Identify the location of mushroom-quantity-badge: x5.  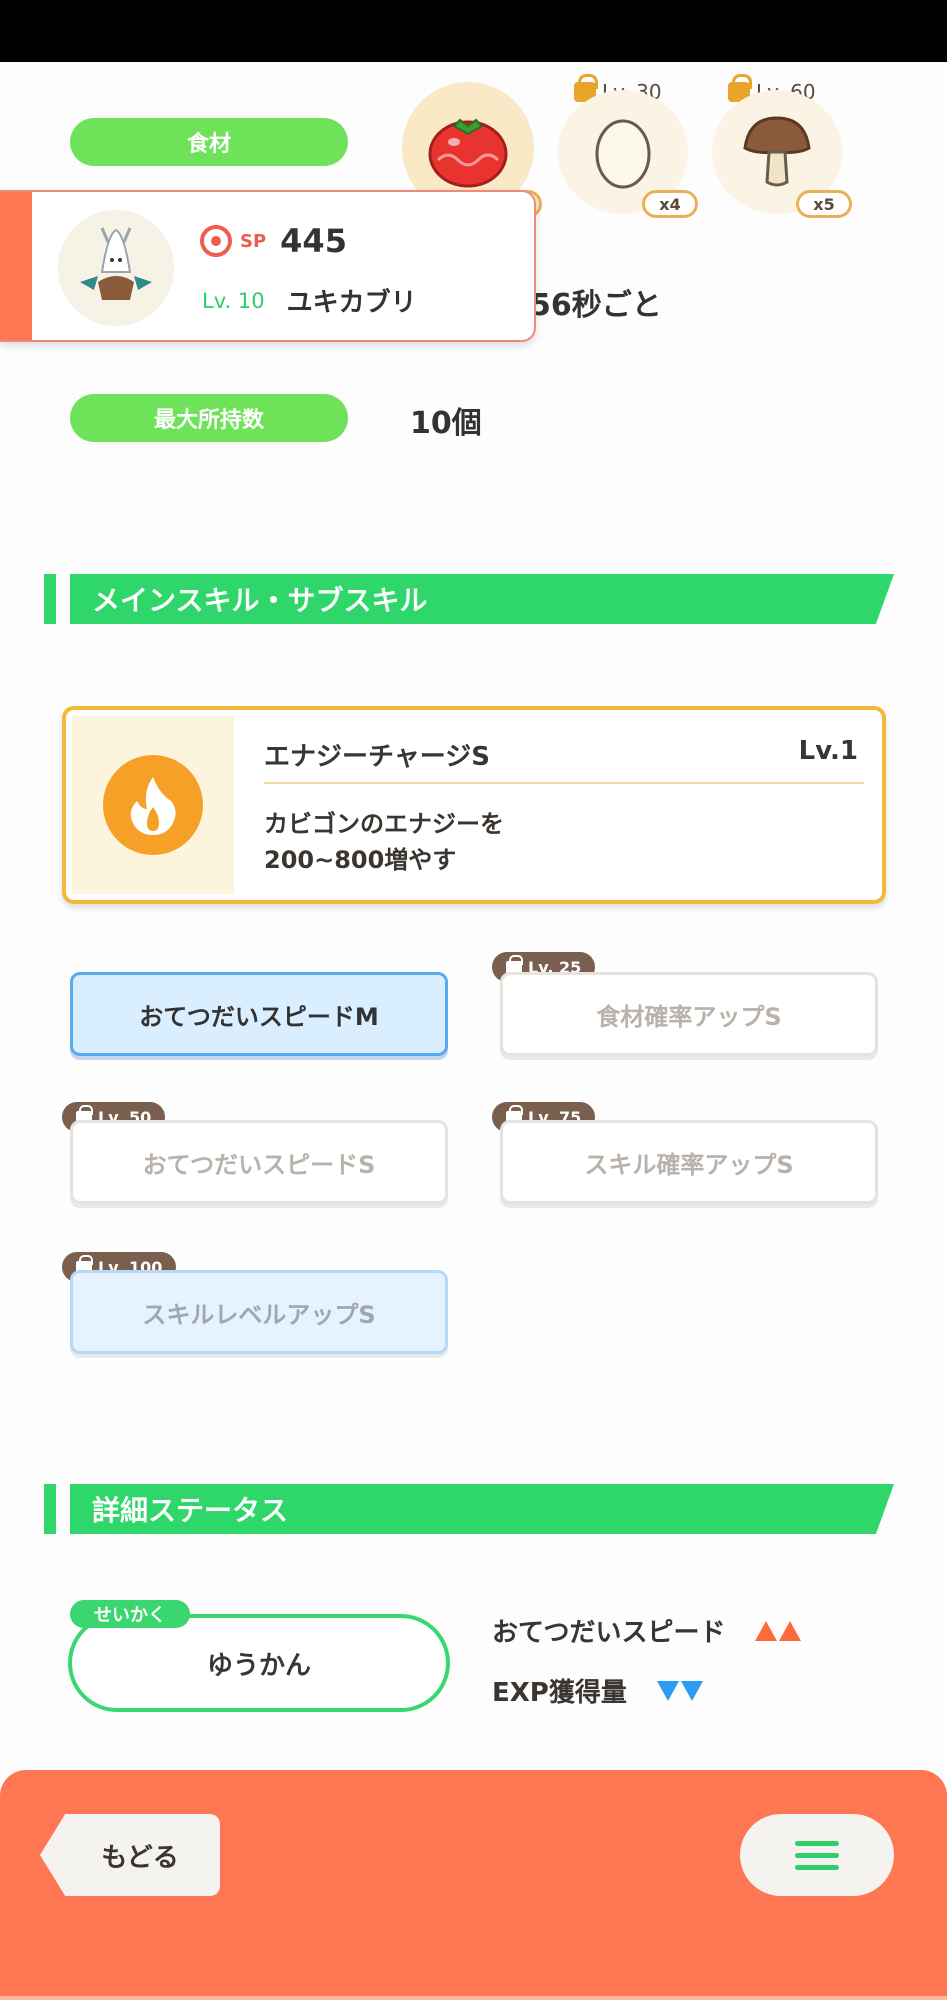
(824, 204).